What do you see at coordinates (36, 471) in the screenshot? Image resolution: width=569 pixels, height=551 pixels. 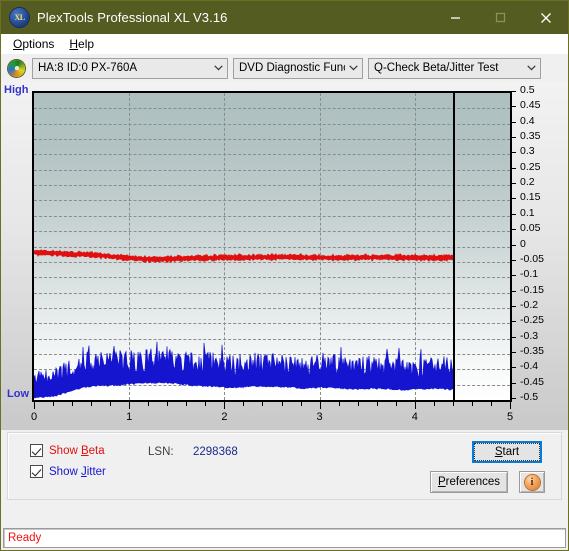 I see `show-jitter-checkbox` at bounding box center [36, 471].